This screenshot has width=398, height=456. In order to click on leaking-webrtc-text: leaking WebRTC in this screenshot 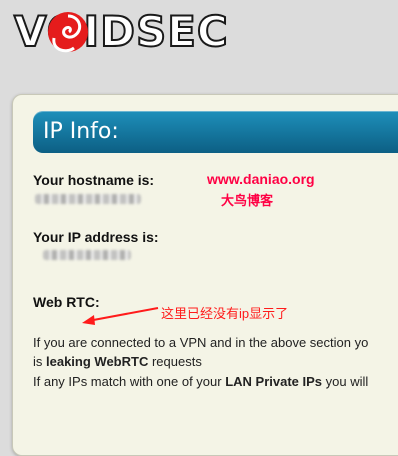, I will do `click(97, 361)`.